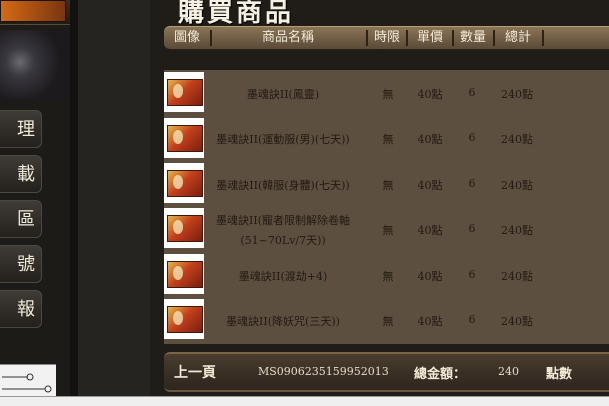 This screenshot has height=406, width=609. I want to click on table-row: 墨魂訣II(韓服(身體)(七天)) 無 40點 6 240點, so click(386, 184).